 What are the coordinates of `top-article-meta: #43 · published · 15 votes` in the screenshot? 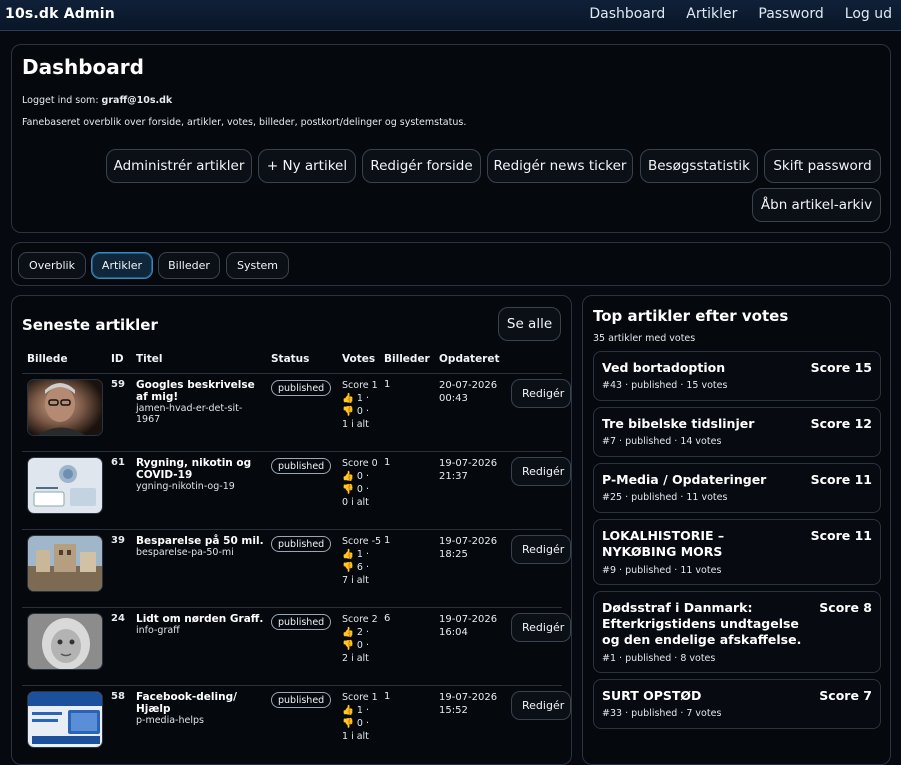 It's located at (665, 385).